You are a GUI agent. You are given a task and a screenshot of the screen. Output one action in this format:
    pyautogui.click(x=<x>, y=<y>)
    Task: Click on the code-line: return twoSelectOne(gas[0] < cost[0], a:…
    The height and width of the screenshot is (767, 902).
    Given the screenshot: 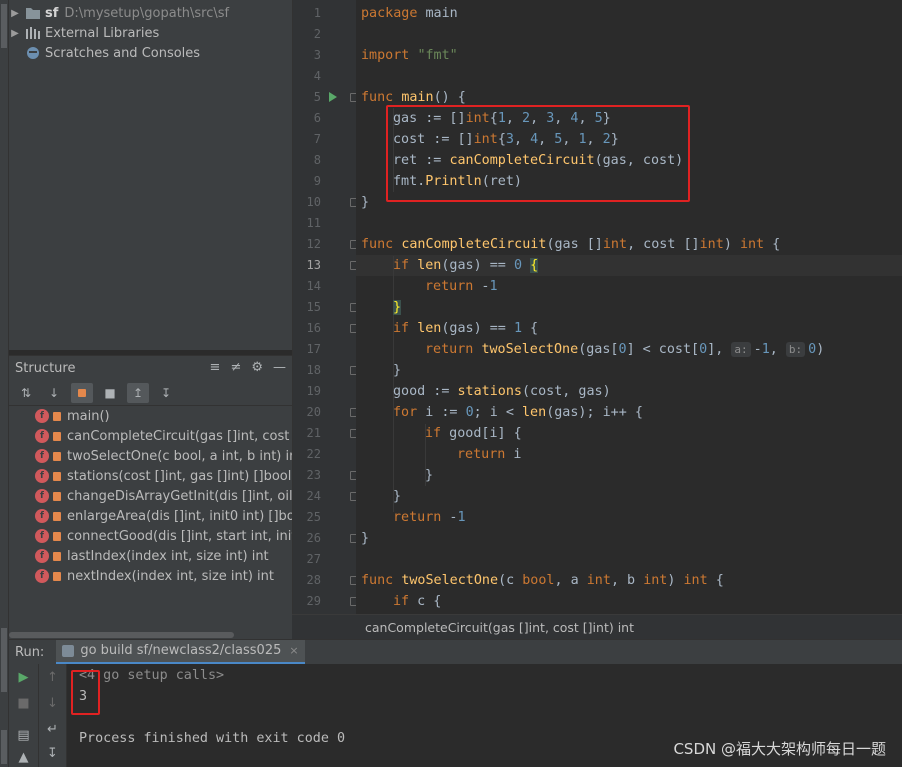 What is the action you would take?
    pyautogui.click(x=592, y=349)
    